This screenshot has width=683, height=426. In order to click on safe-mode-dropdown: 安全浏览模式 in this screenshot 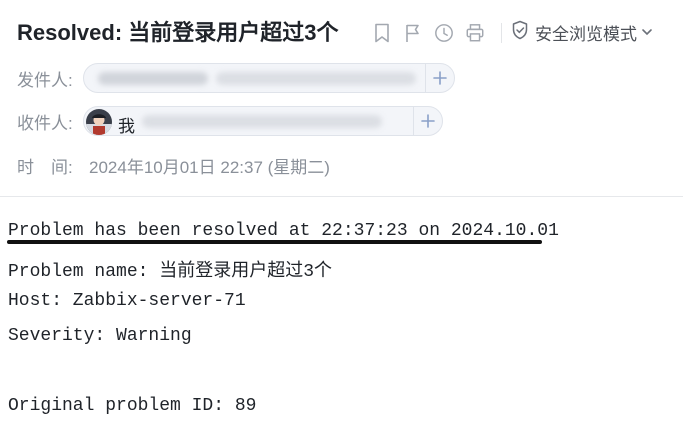, I will do `click(582, 32)`.